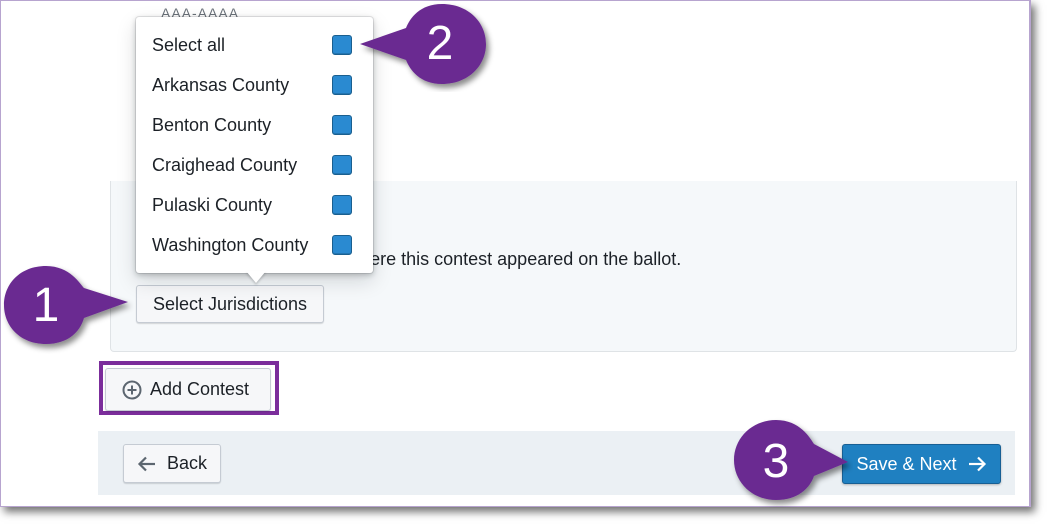 Image resolution: width=1050 pixels, height=528 pixels. Describe the element at coordinates (252, 45) in the screenshot. I see `menu-item-select-all: Select all` at that location.